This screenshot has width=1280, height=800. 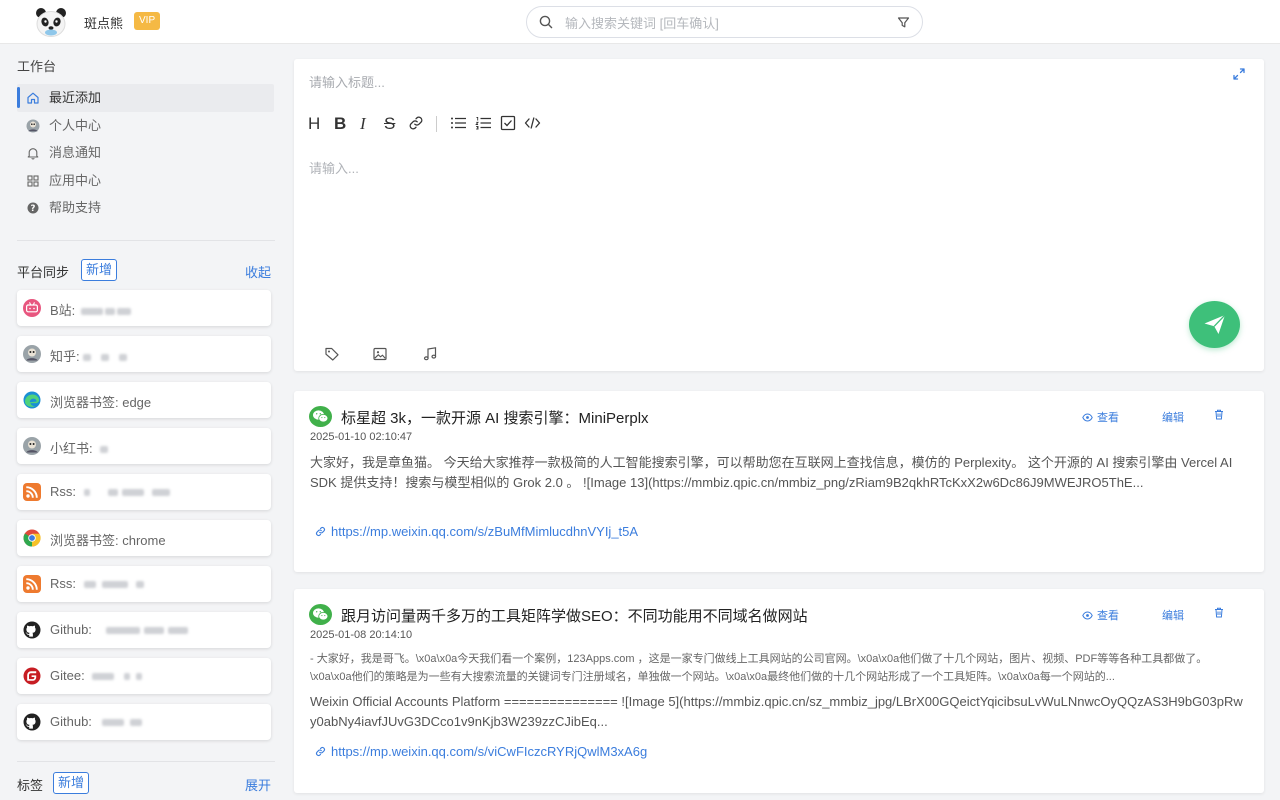 I want to click on sidebar-nav: 最近添加 个人中心 消息通知 应用中心 ? 帮助支持, so click(x=145, y=153).